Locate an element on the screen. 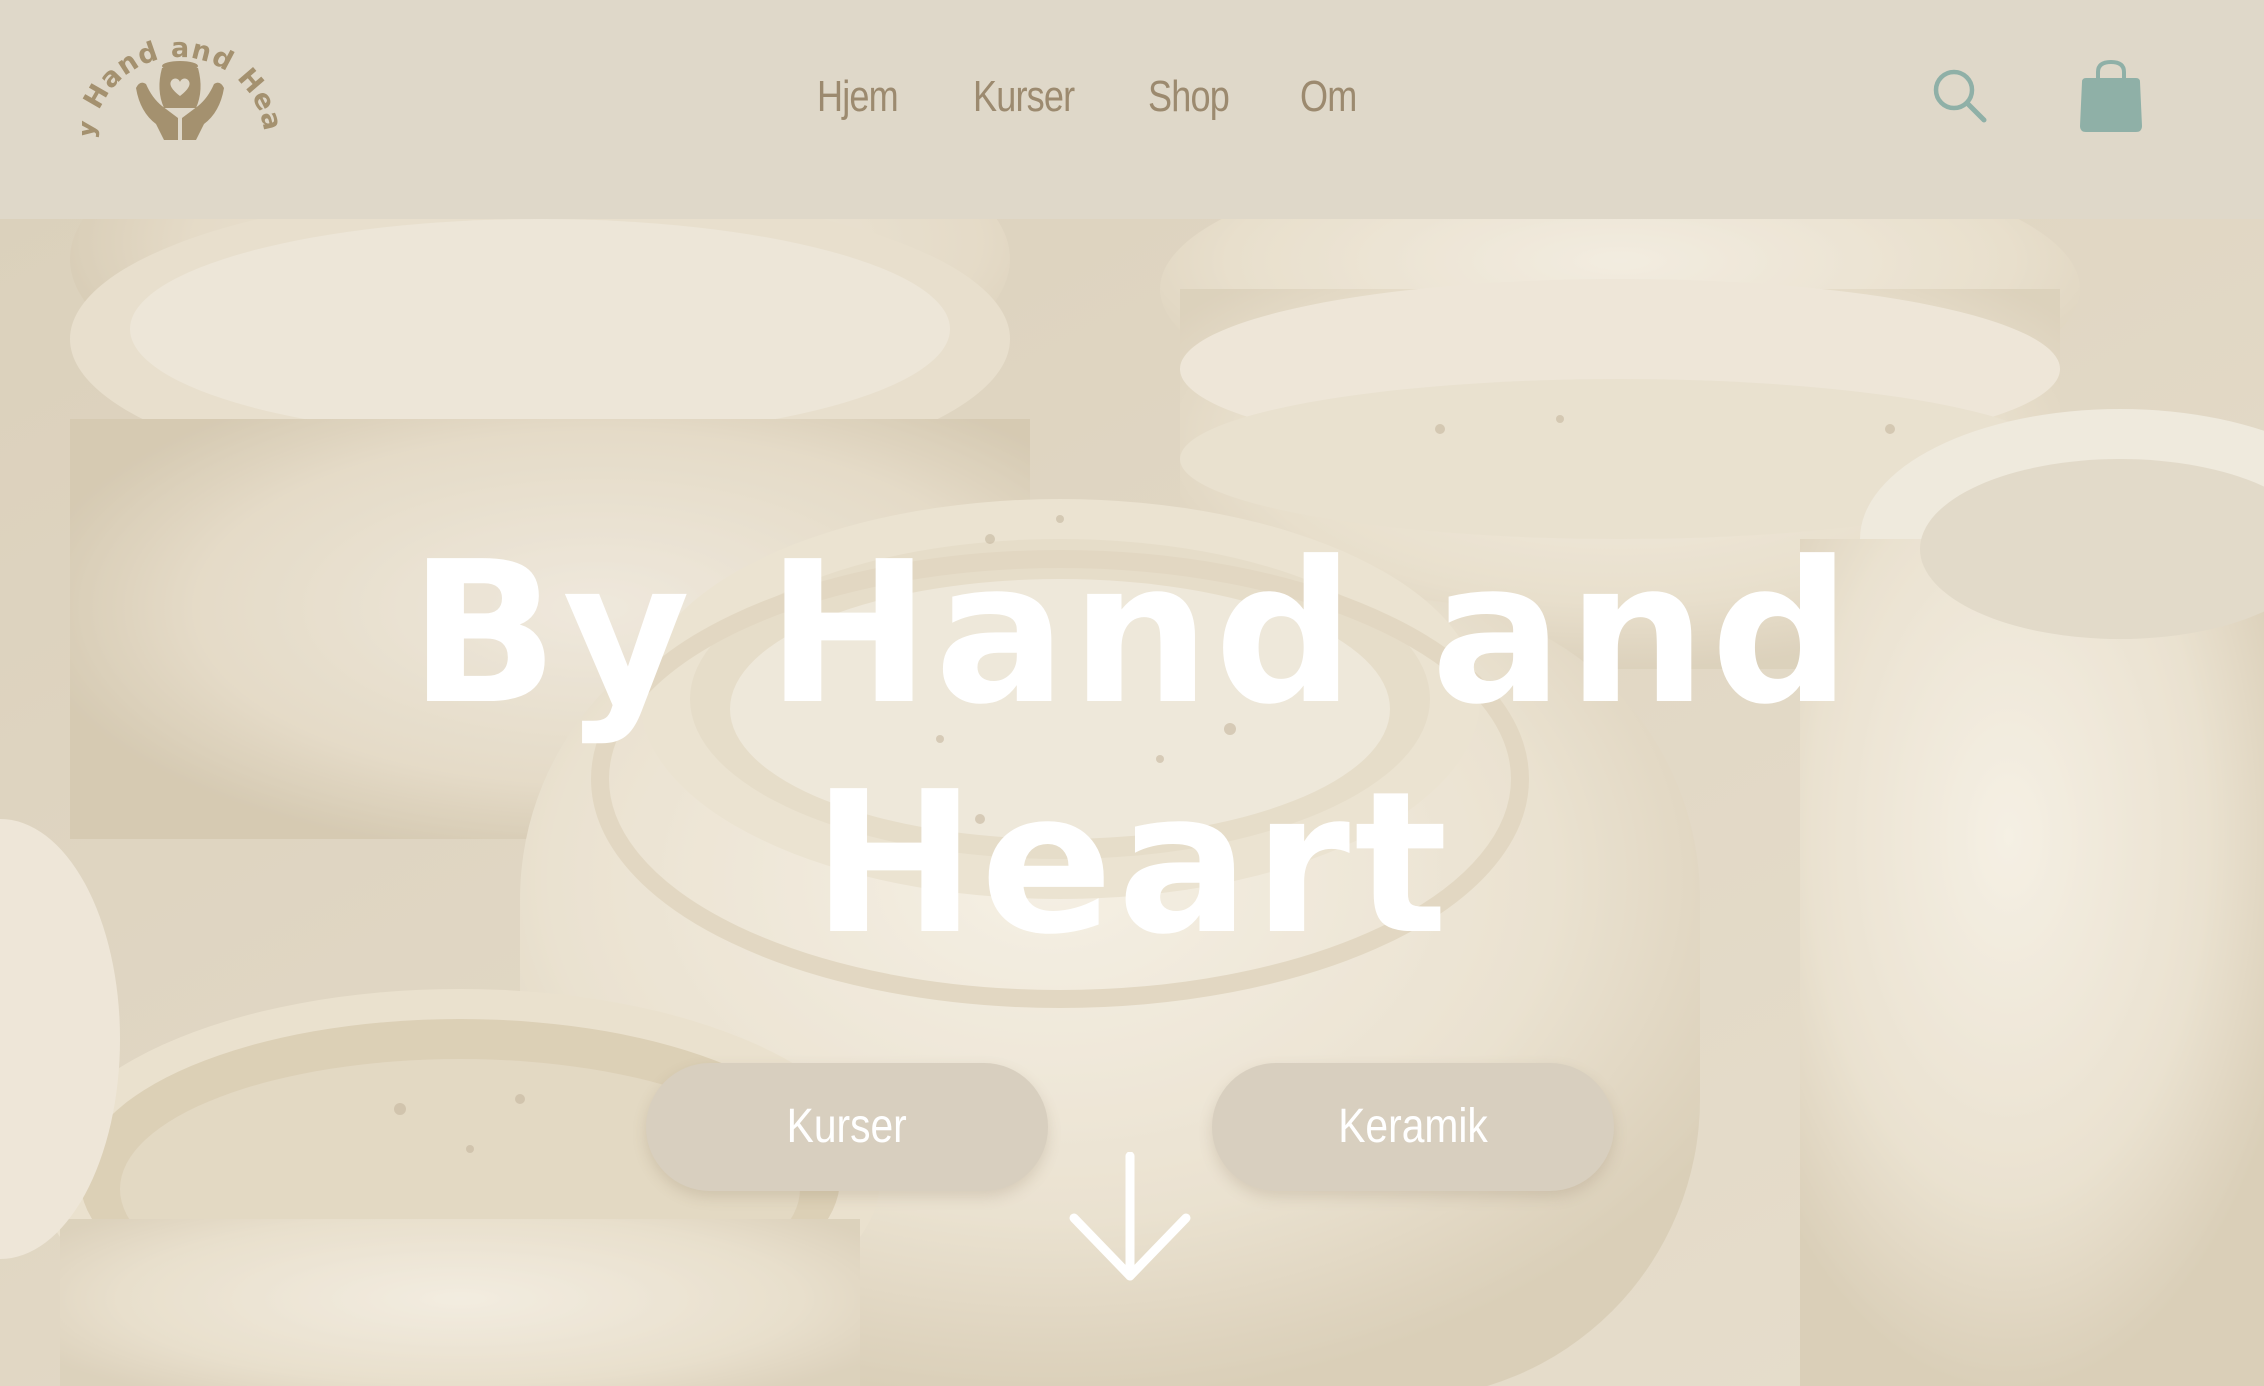 Image resolution: width=2264 pixels, height=1386 pixels. shopping-bag-icon is located at coordinates (2111, 95).